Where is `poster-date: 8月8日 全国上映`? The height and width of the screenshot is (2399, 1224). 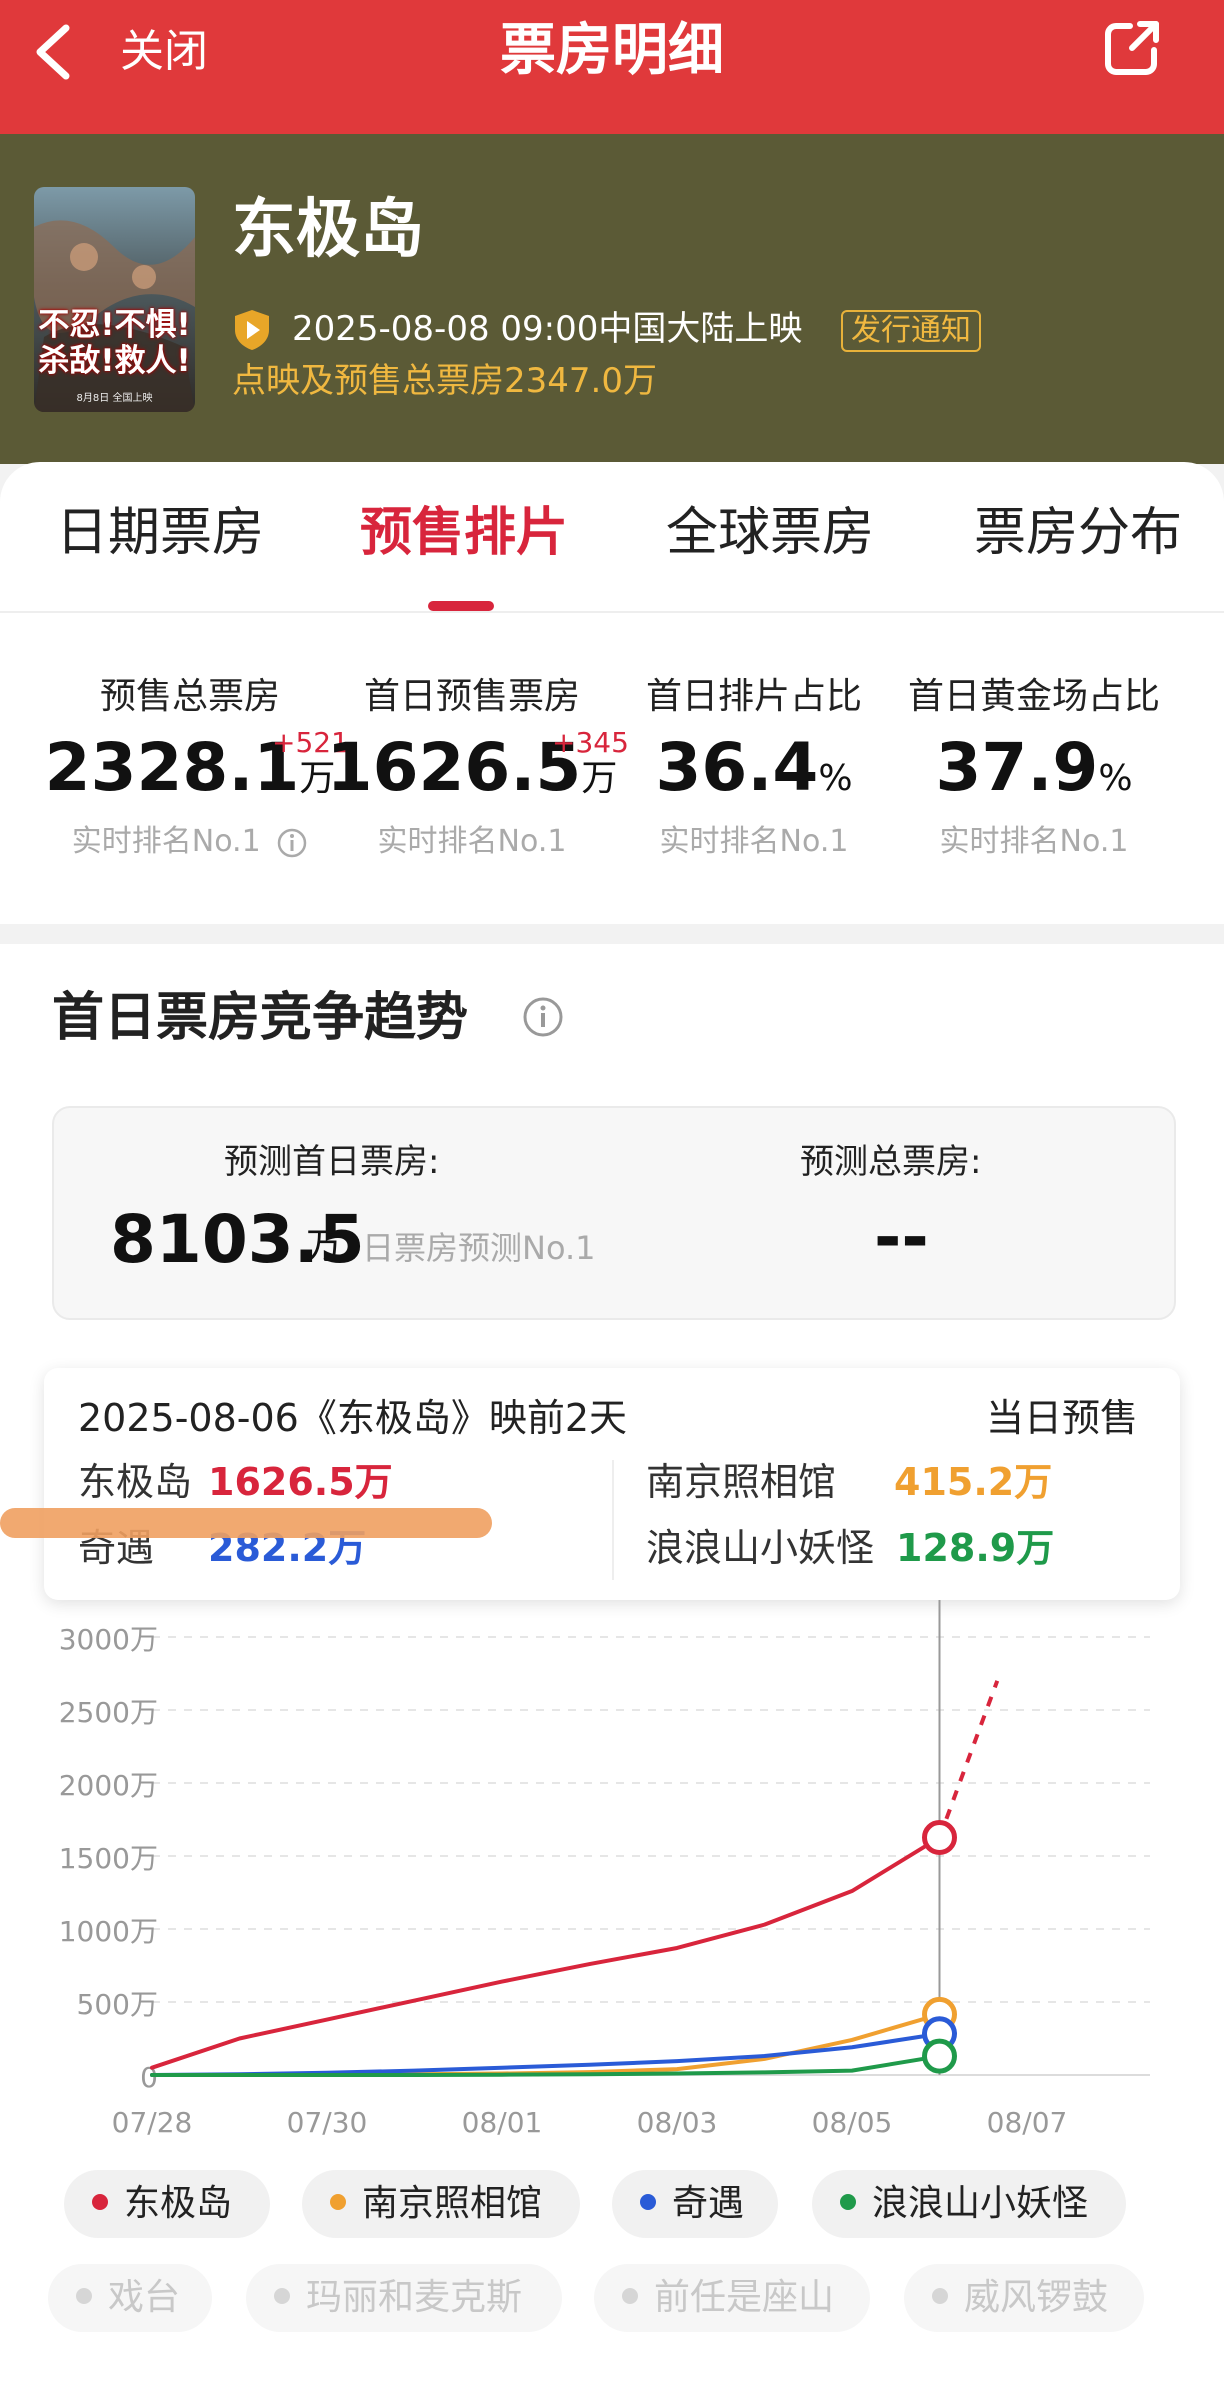 poster-date: 8月8日 全国上映 is located at coordinates (114, 398).